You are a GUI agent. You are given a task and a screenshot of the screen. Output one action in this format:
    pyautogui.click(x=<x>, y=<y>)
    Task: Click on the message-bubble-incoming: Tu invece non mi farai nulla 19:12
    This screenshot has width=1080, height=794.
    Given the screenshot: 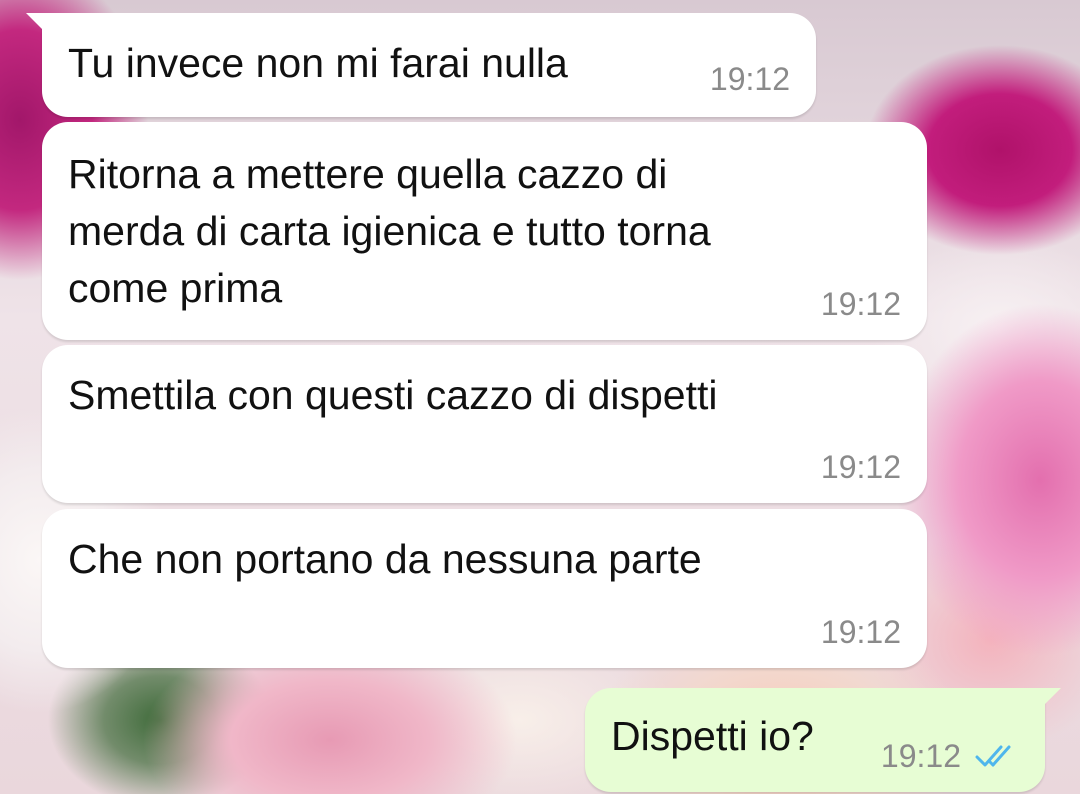 What is the action you would take?
    pyautogui.click(x=421, y=65)
    